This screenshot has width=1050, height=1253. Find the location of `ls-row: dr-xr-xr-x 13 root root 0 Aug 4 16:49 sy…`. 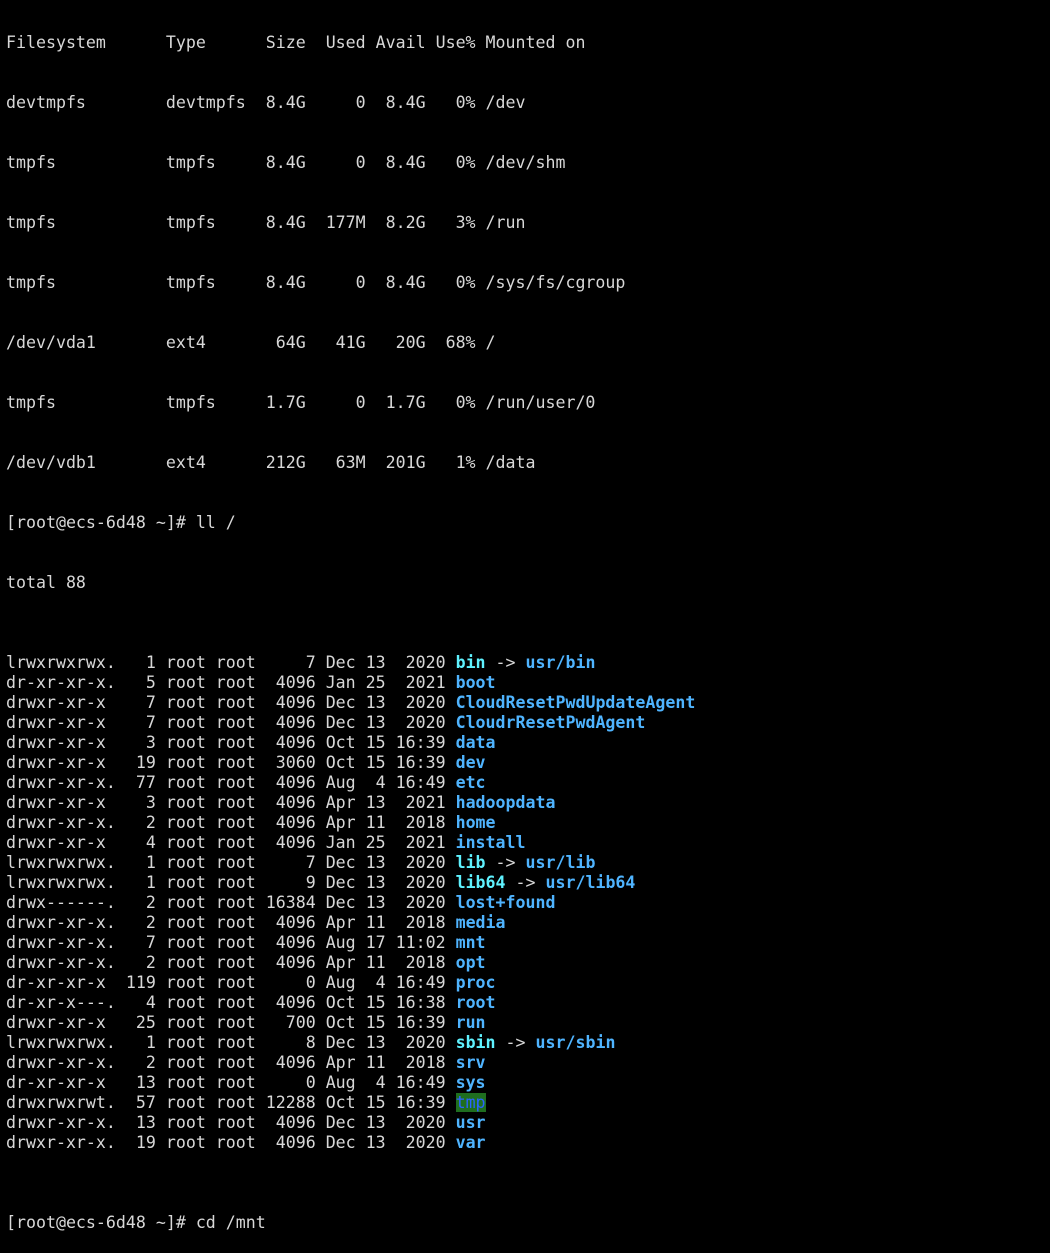

ls-row: dr-xr-xr-x 13 root root 0 Aug 4 16:49 sy… is located at coordinates (526, 1083).